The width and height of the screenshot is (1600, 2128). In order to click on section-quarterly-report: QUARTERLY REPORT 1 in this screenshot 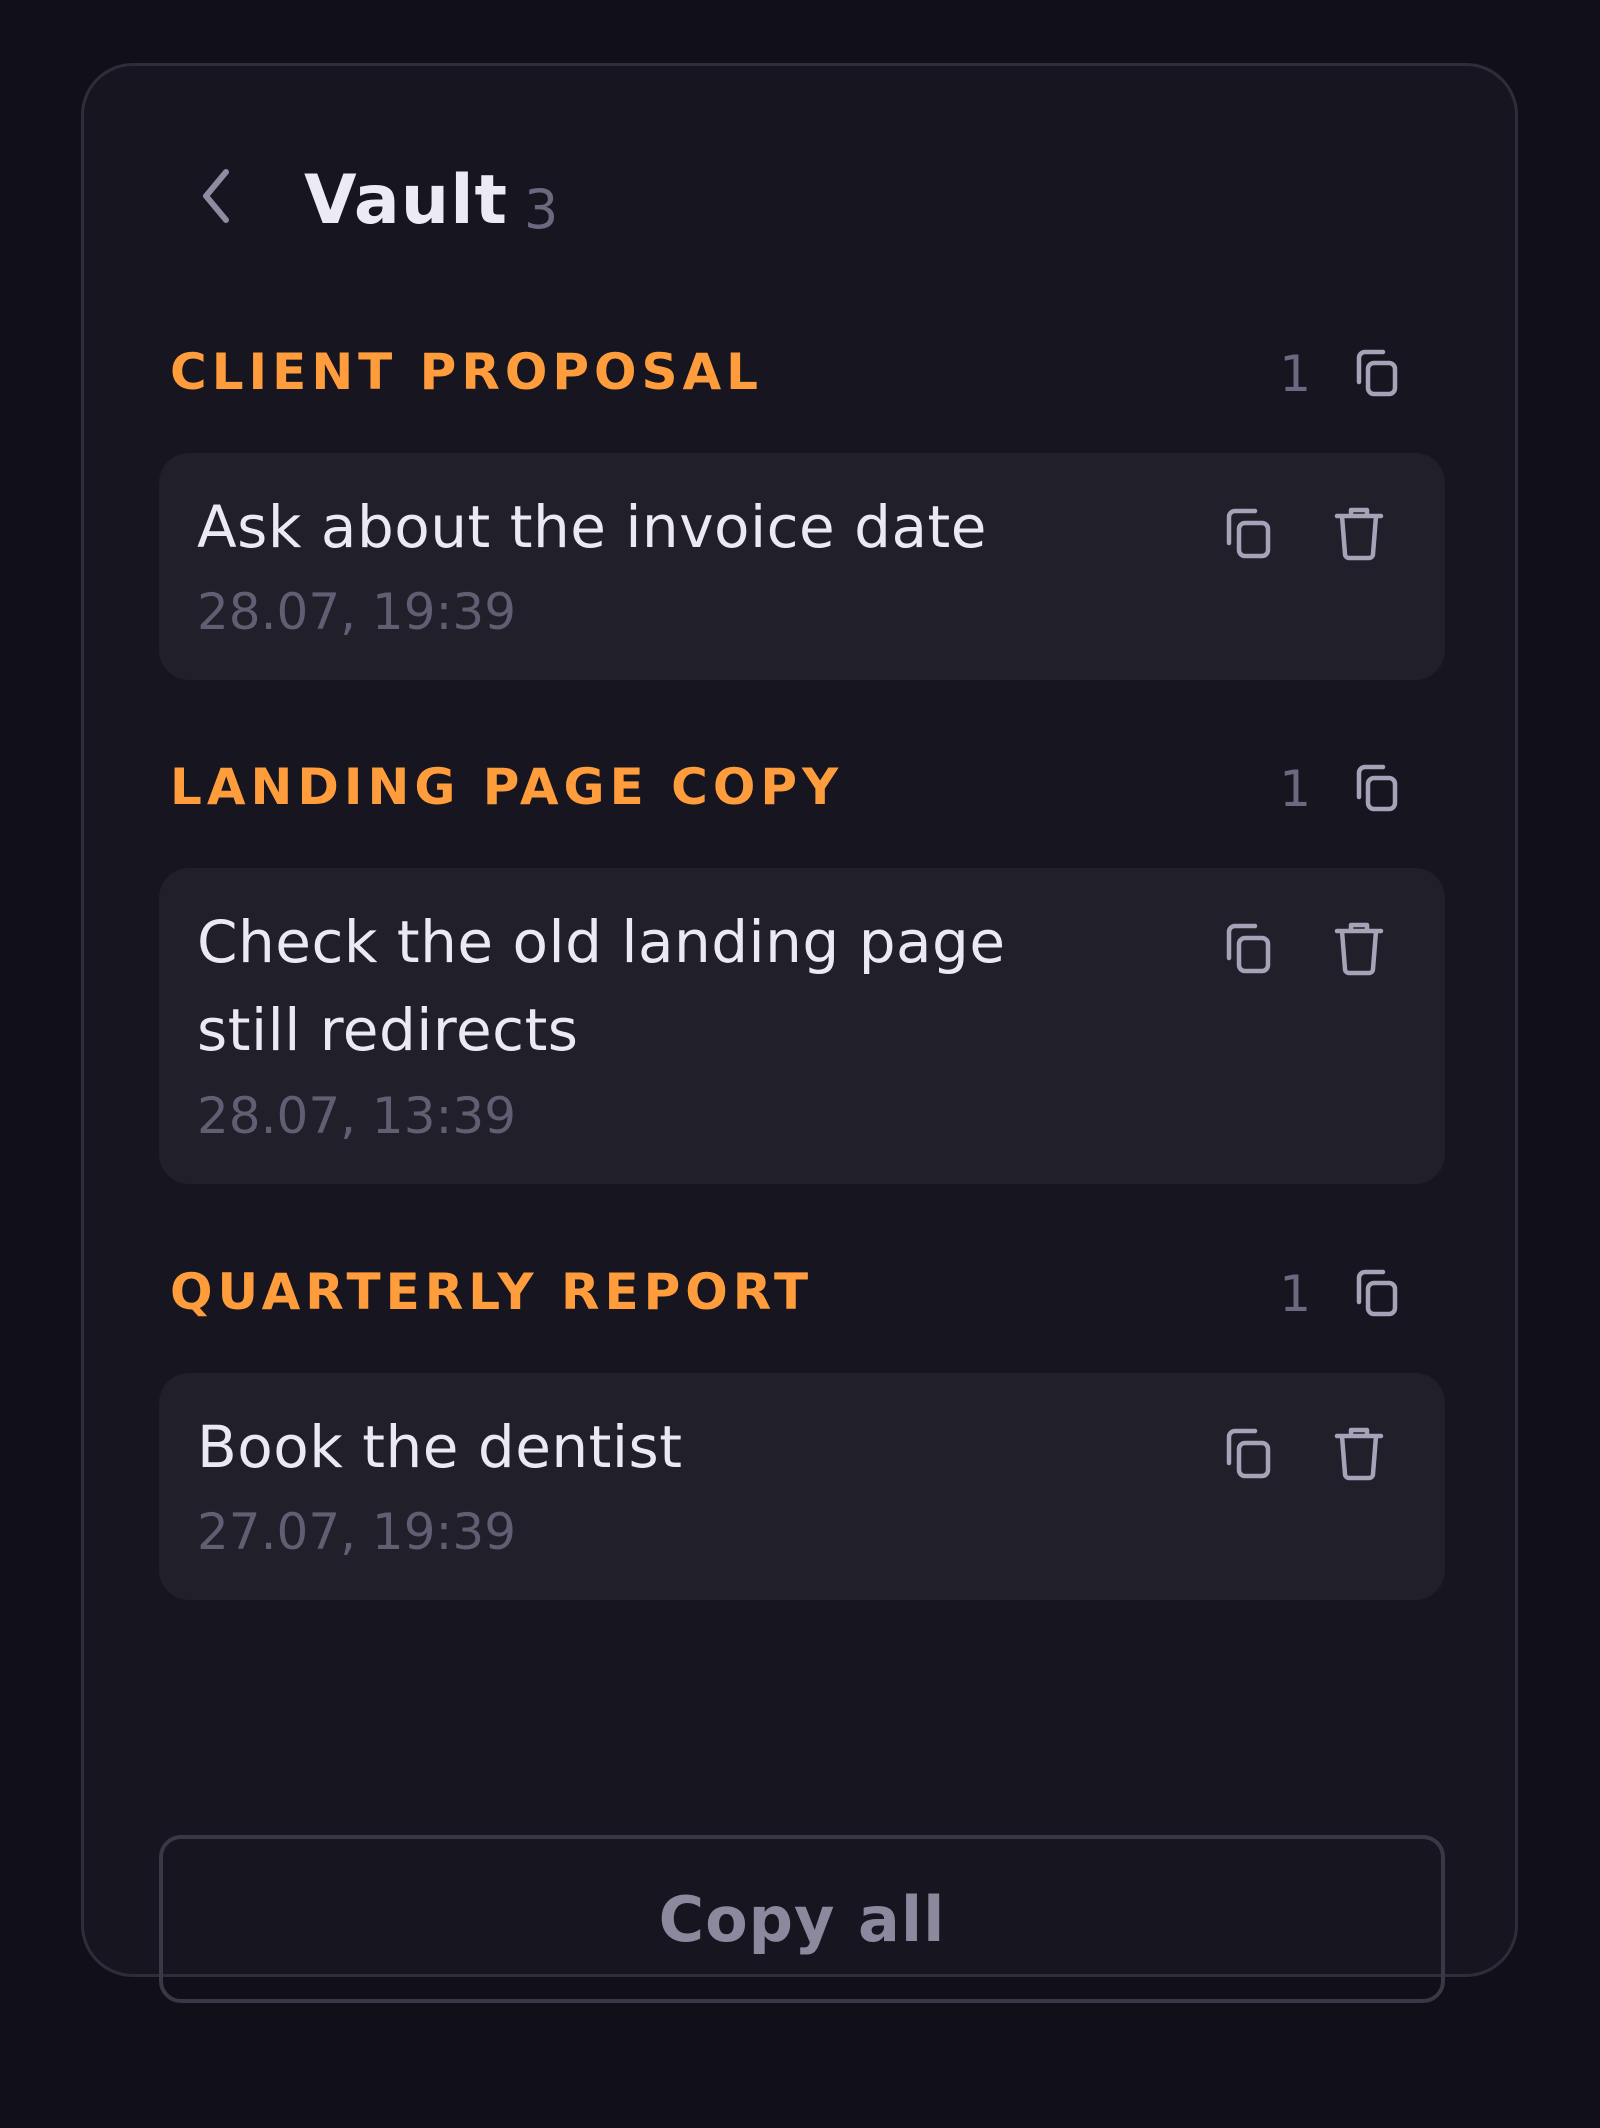, I will do `click(799, 1292)`.